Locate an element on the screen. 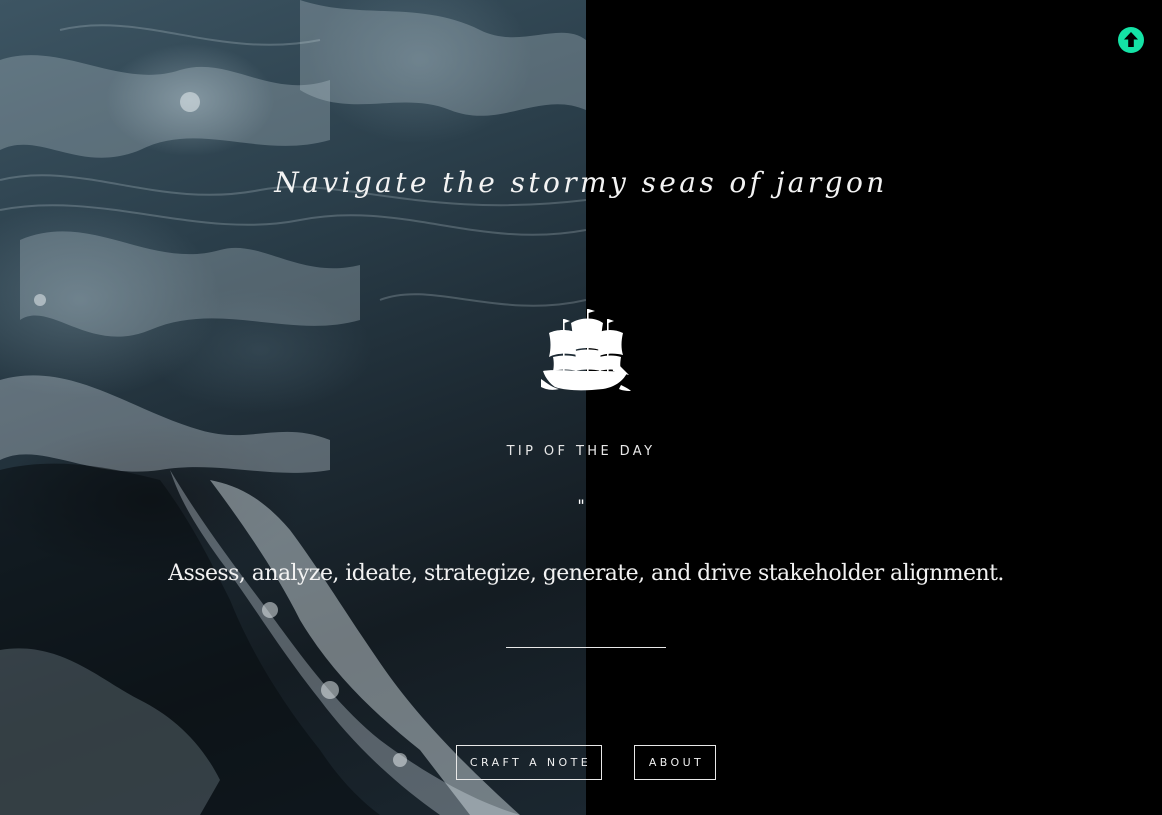 This screenshot has width=1162, height=815. tip-of-the-day-heading: TIP OF THE DAY is located at coordinates (581, 451).